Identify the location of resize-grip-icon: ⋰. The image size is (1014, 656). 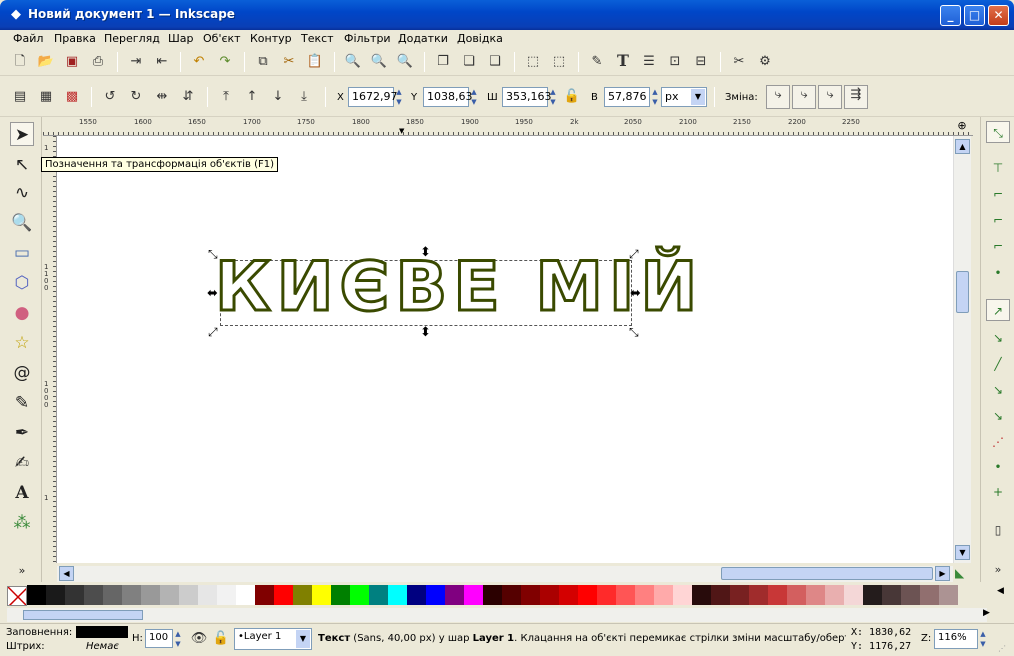
(1002, 648).